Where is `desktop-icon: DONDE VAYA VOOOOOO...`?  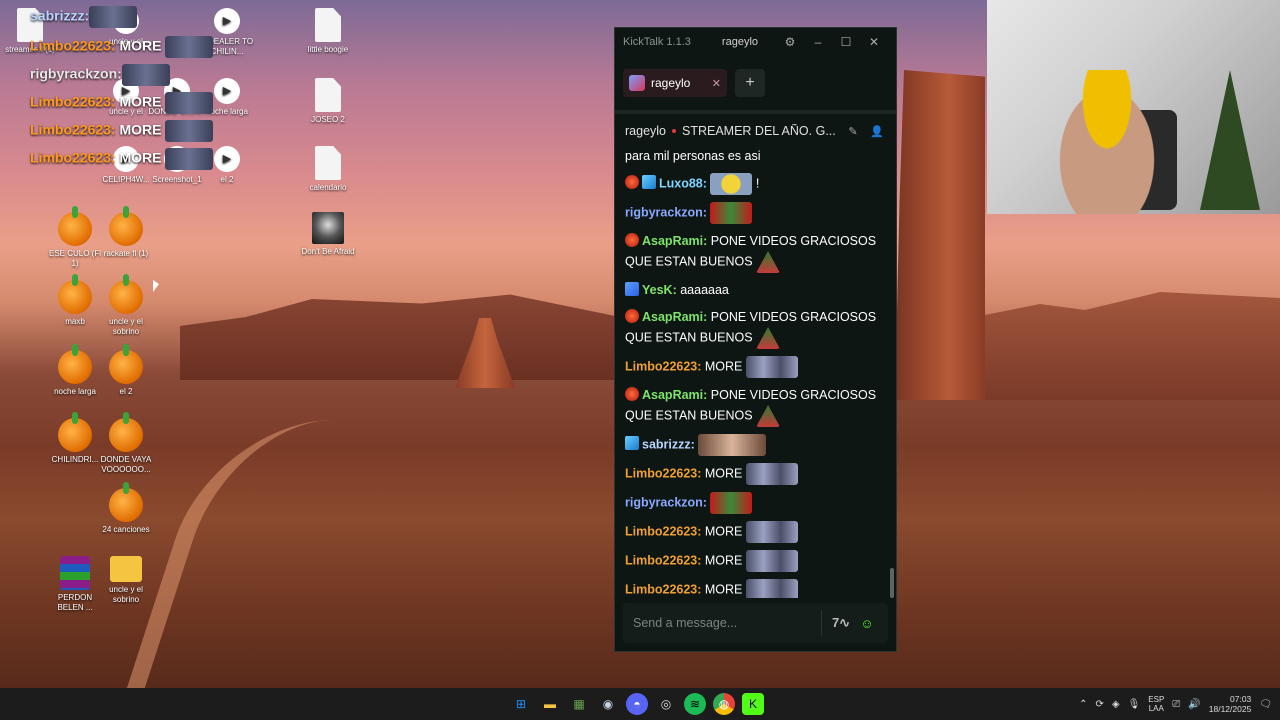
desktop-icon: DONDE VAYA VOOOOOO... is located at coordinates (126, 443).